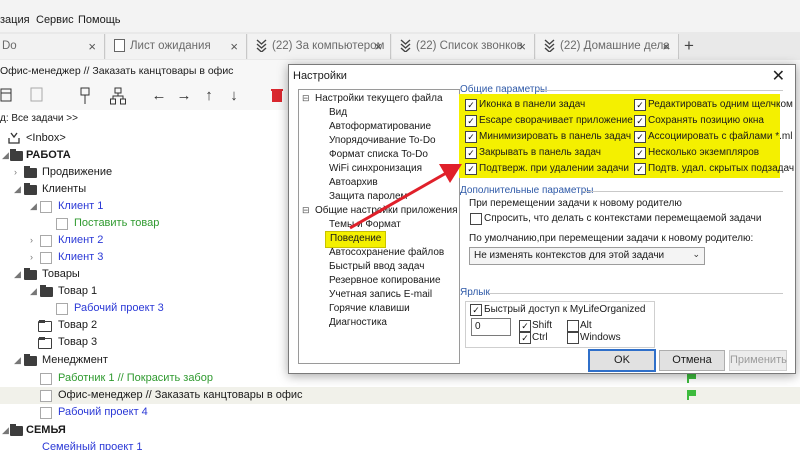 The height and width of the screenshot is (450, 800). Describe the element at coordinates (573, 326) in the screenshot. I see `checkbox-alt` at that location.